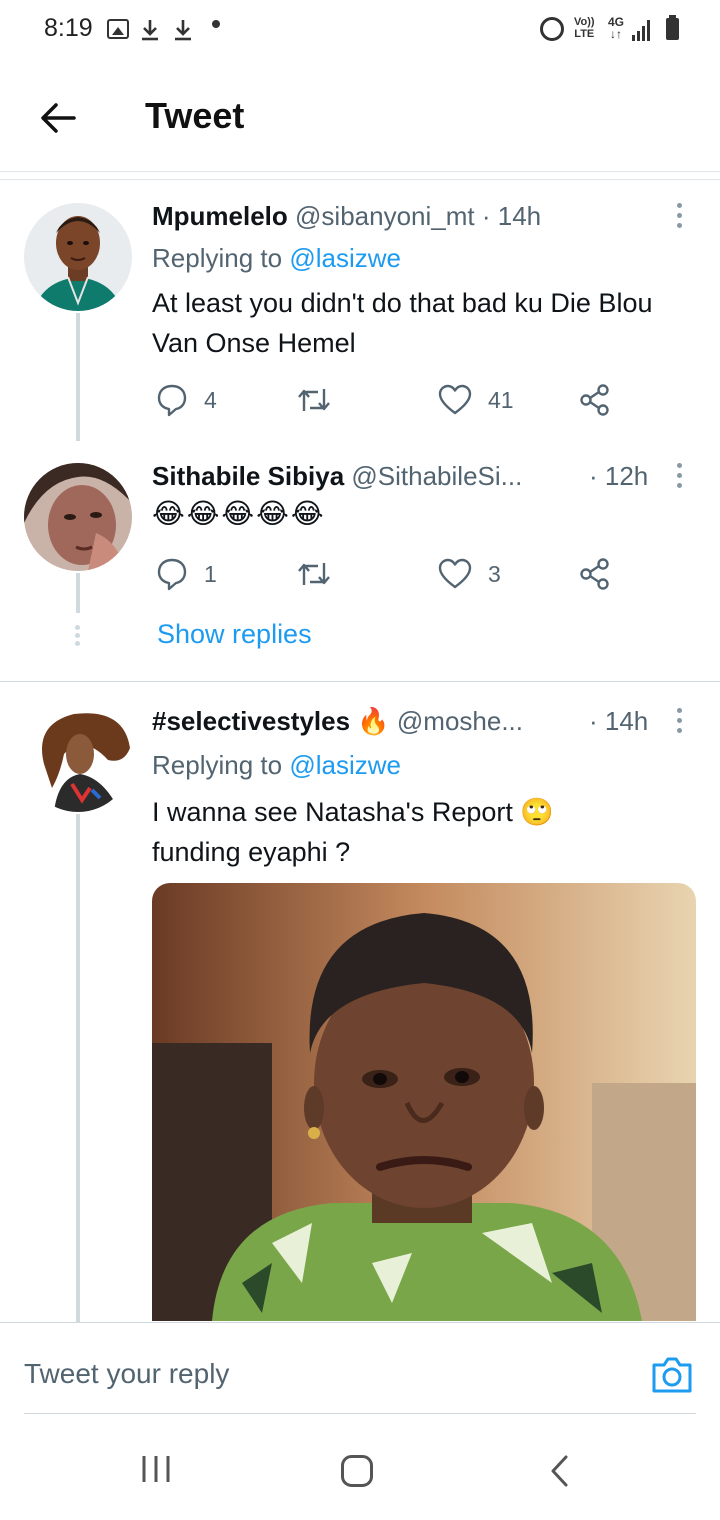 Image resolution: width=720 pixels, height=1520 pixels. Describe the element at coordinates (220, 216) in the screenshot. I see `author-name: Mpumelelo` at that location.